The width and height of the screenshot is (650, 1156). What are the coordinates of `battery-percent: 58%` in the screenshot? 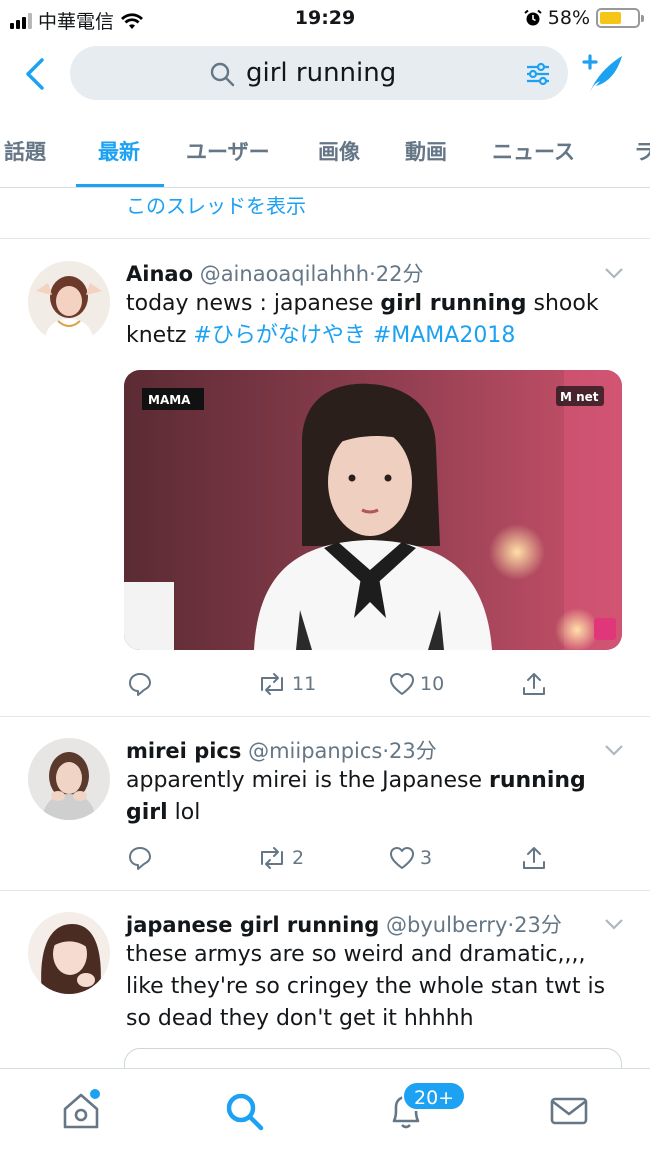 It's located at (568, 18).